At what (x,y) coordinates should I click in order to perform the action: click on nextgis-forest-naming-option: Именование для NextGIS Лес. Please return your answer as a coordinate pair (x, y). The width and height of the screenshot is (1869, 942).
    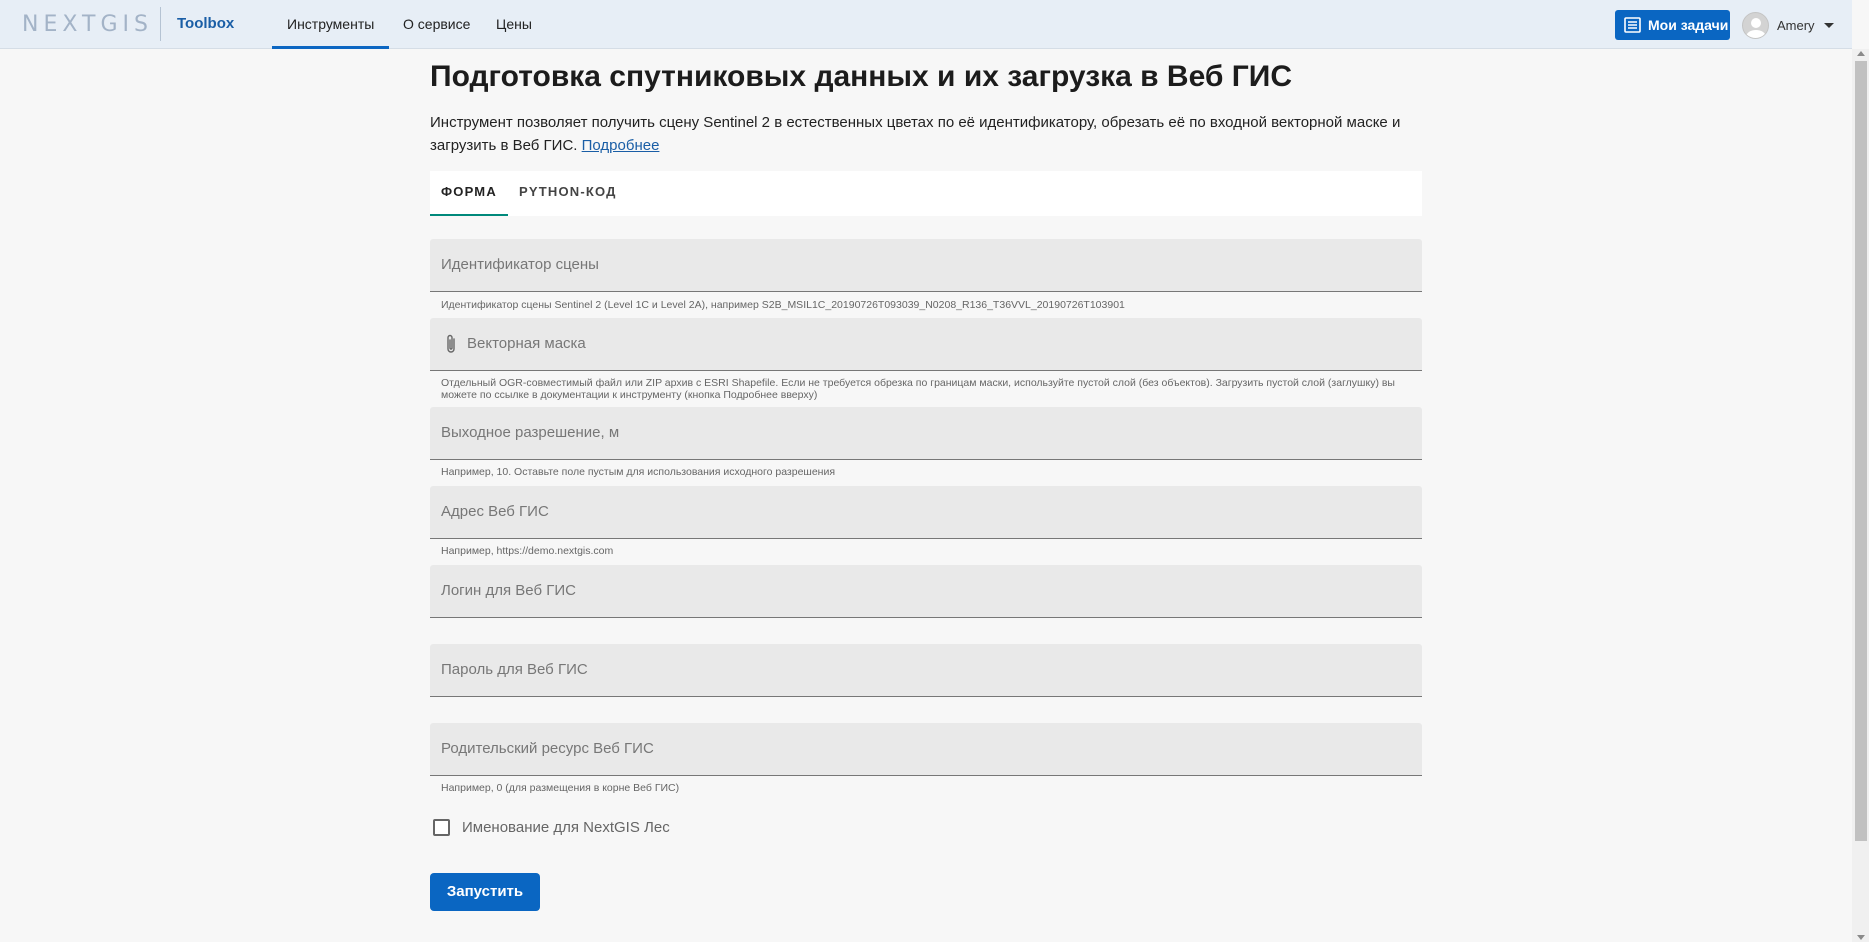
    Looking at the image, I should click on (551, 827).